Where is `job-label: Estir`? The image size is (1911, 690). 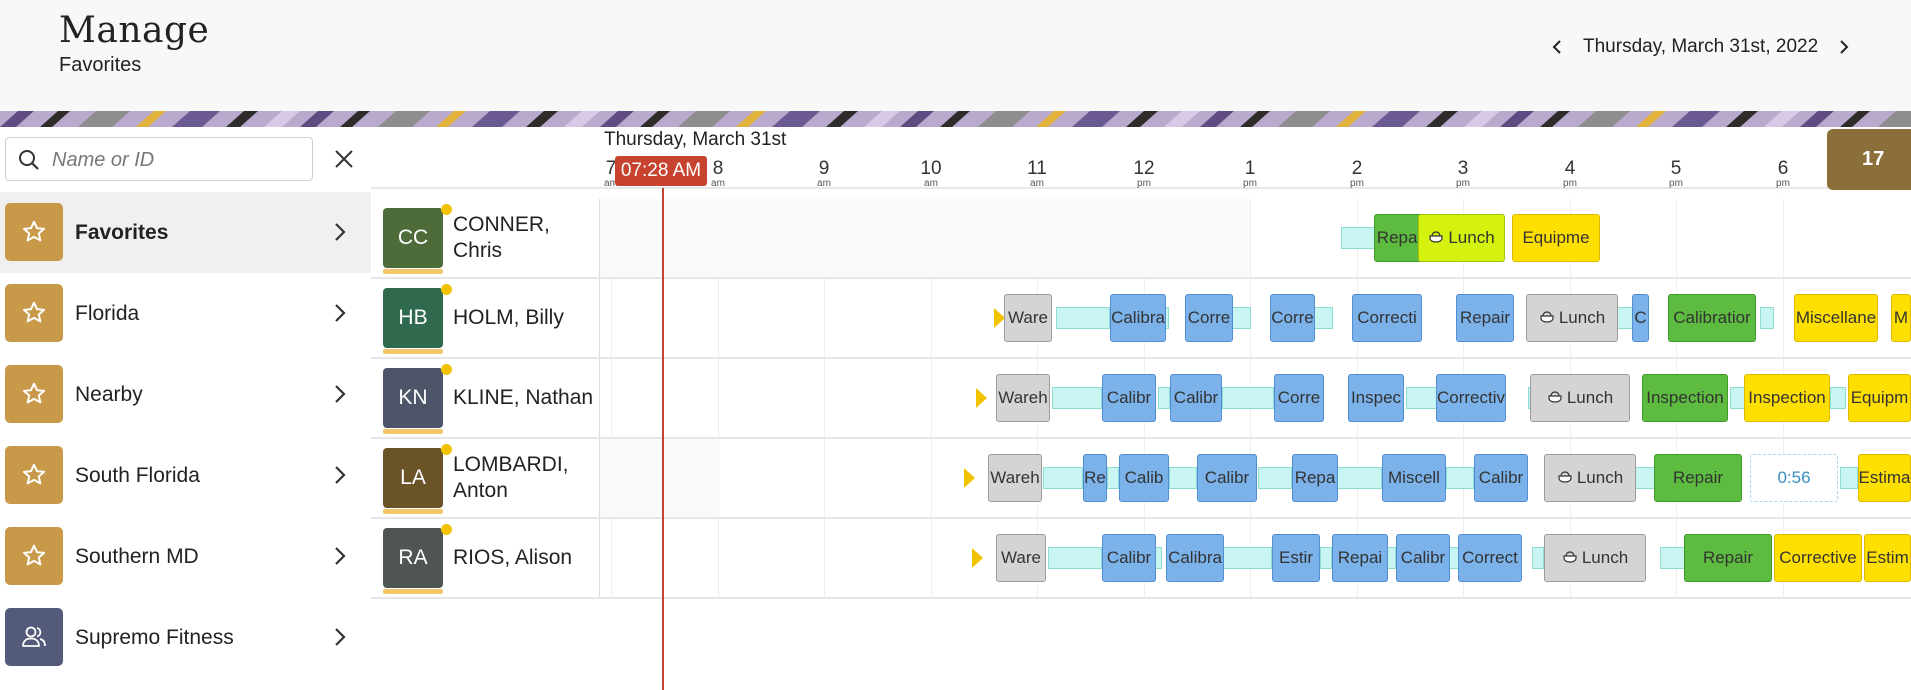 job-label: Estir is located at coordinates (1296, 557).